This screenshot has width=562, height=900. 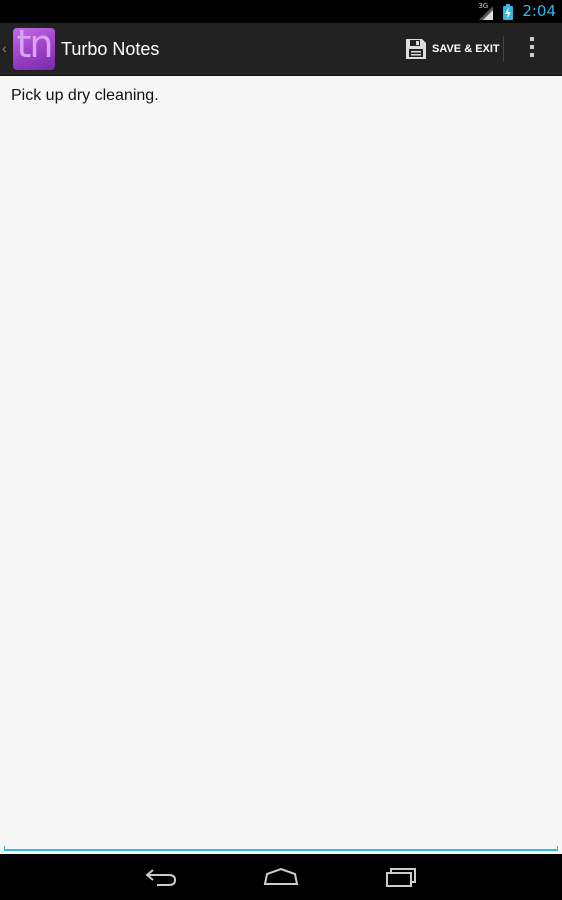 I want to click on status-bar: 3G 2:04, so click(x=281, y=11).